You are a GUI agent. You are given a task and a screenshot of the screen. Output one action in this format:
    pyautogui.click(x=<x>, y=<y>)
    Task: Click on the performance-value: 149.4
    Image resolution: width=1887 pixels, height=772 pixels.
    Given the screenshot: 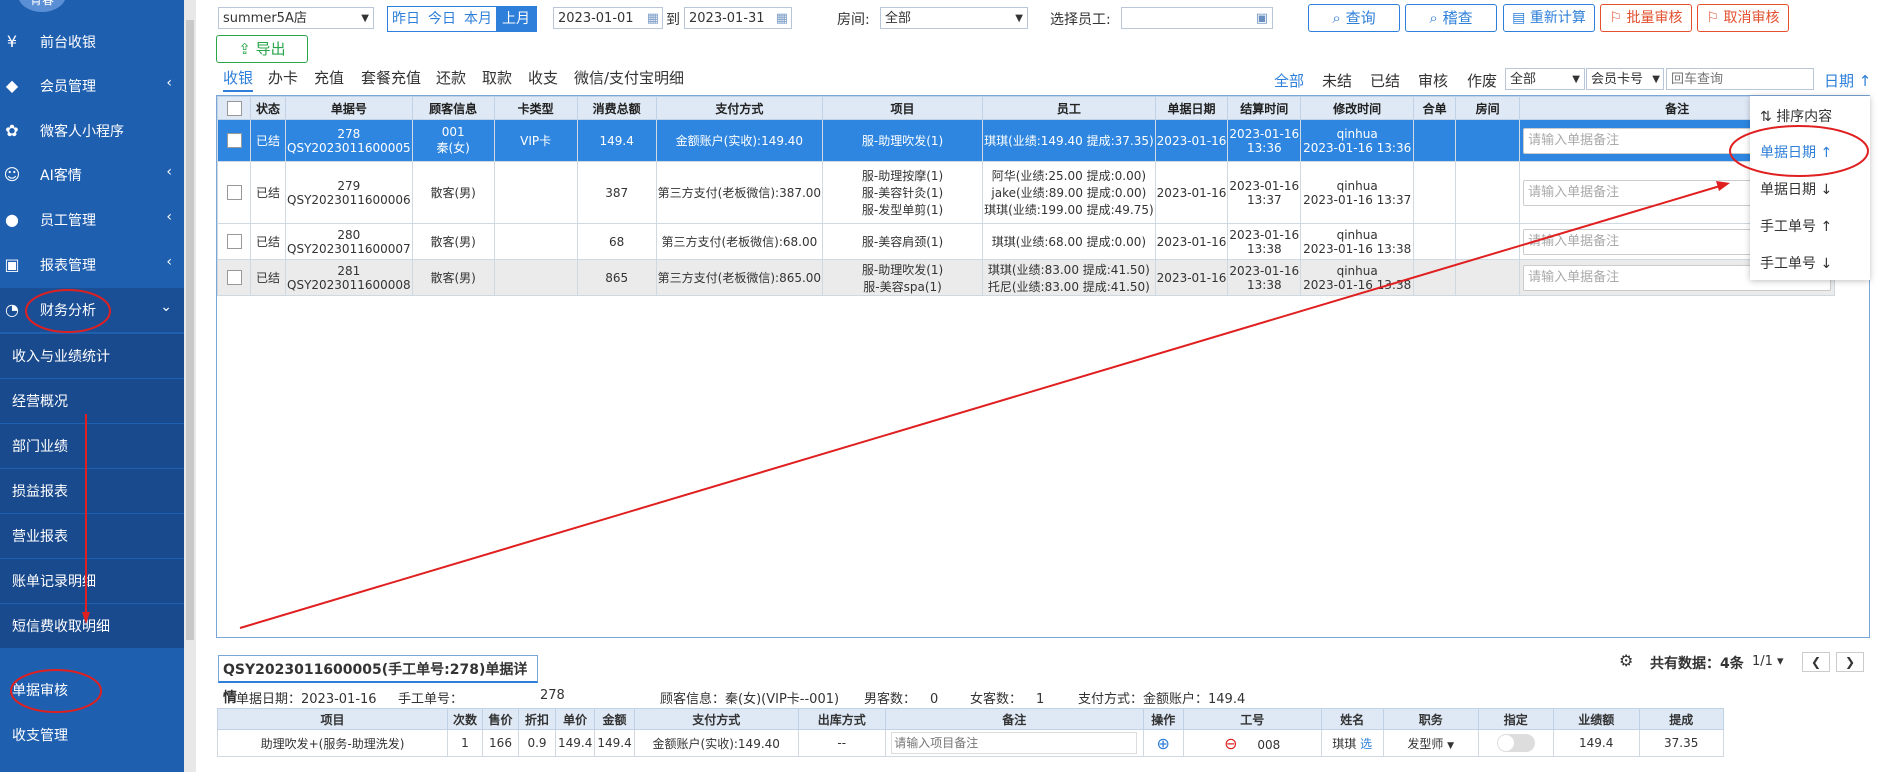 What is the action you would take?
    pyautogui.click(x=1596, y=743)
    